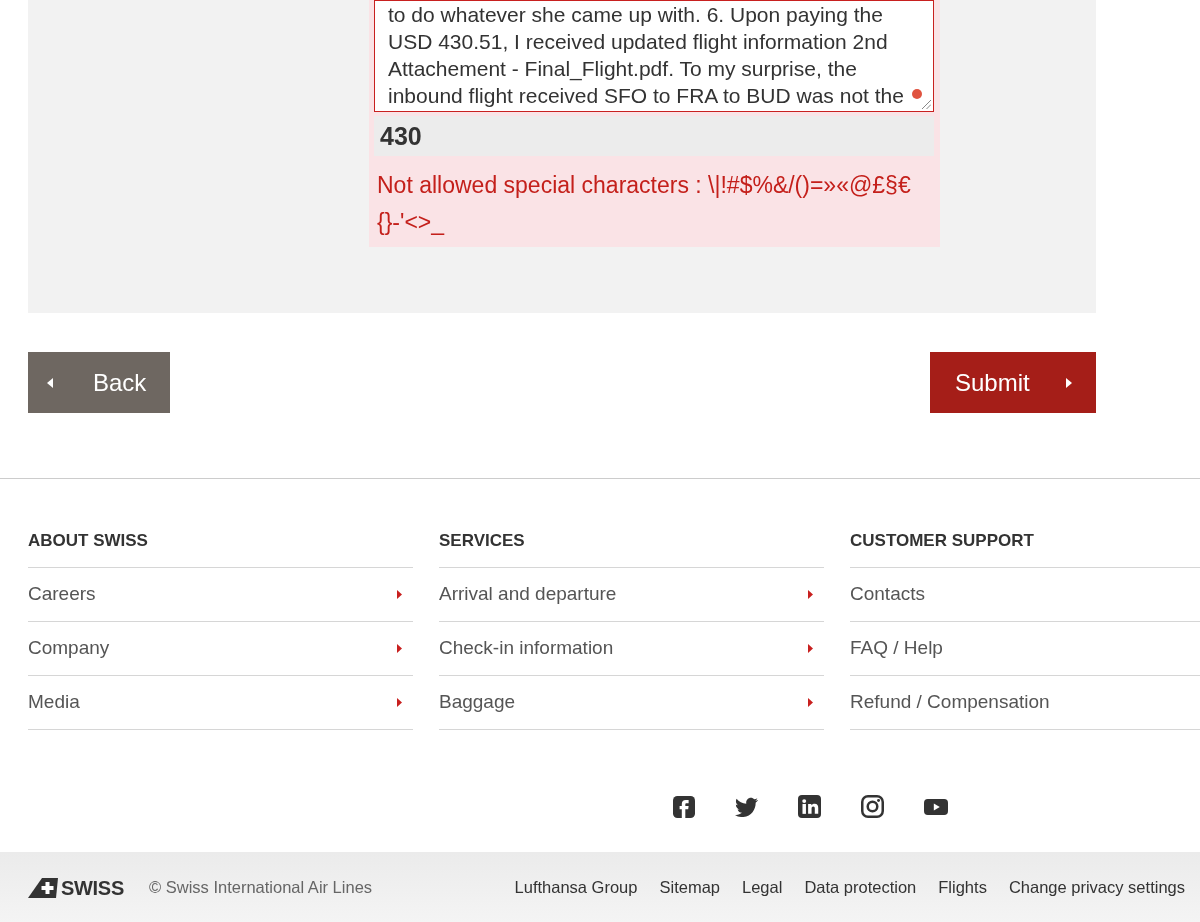 The image size is (1200, 922). What do you see at coordinates (1025, 595) in the screenshot?
I see `footer-link: Contacts` at bounding box center [1025, 595].